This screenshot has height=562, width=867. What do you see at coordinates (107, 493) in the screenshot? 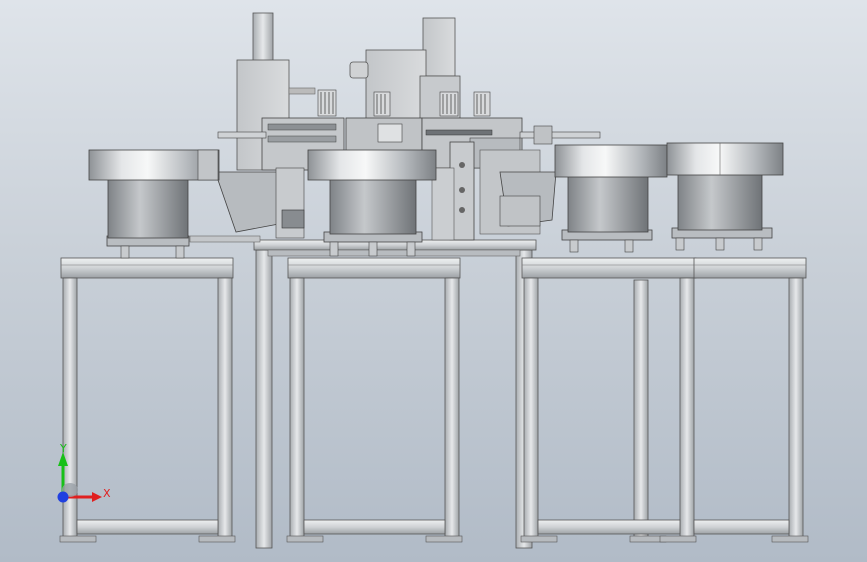
I see `x-axis-label: X` at bounding box center [107, 493].